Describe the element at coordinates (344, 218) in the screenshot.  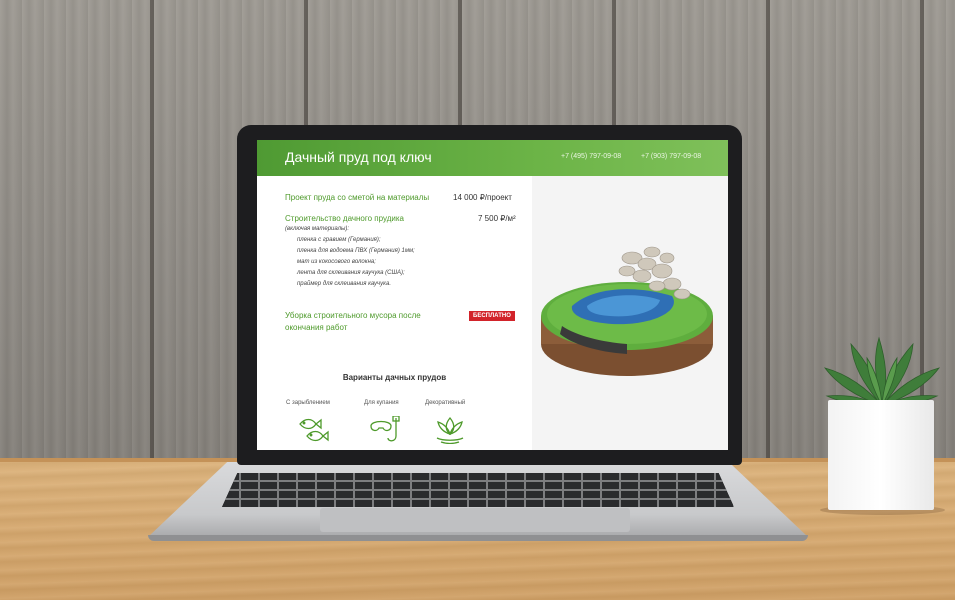
I see `service-construction-name: Строительство дачного прудика` at that location.